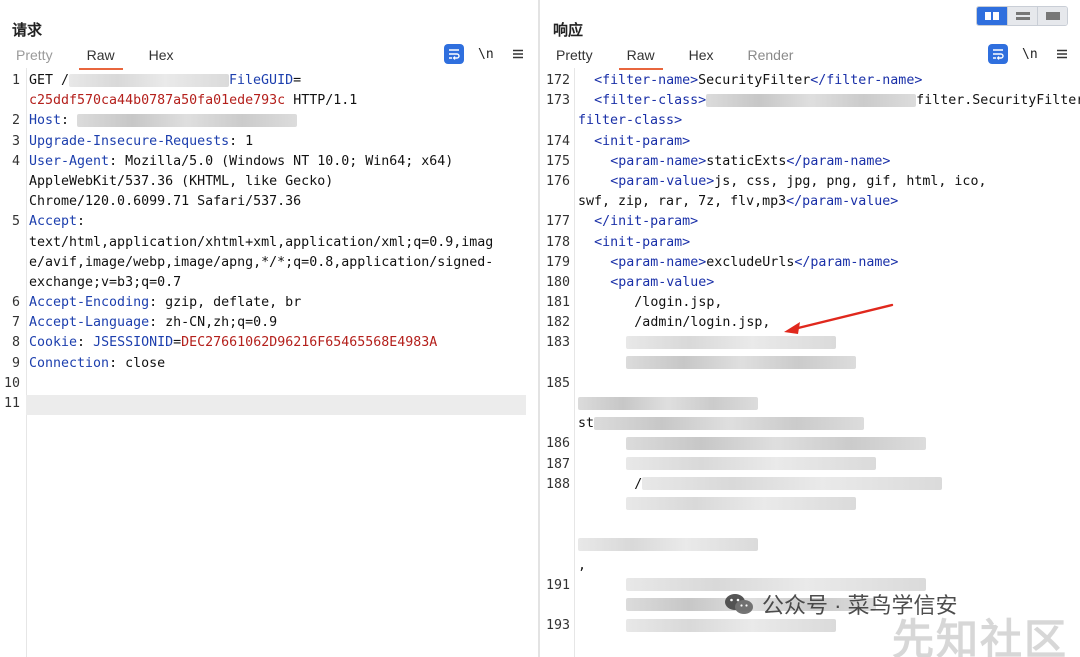  What do you see at coordinates (658, 161) in the screenshot?
I see `xml-tag: <param-name>` at bounding box center [658, 161].